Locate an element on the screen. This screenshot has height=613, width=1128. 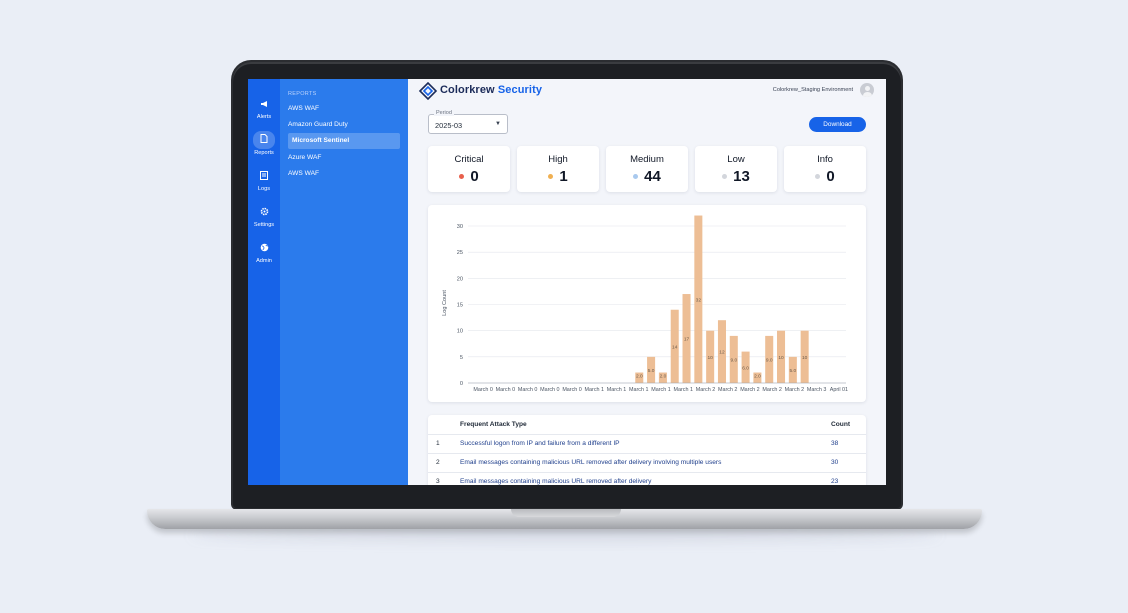
x-tick-label: March 3 is located at coordinates (816, 390).